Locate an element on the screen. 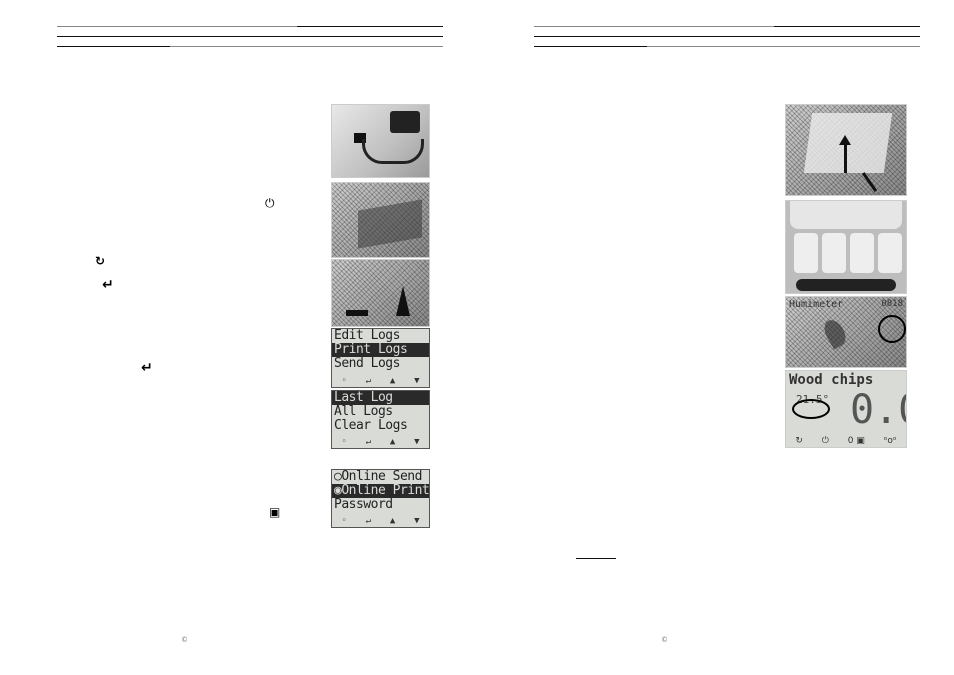  lcd-menu-item: ○Online Send is located at coordinates (378, 476).